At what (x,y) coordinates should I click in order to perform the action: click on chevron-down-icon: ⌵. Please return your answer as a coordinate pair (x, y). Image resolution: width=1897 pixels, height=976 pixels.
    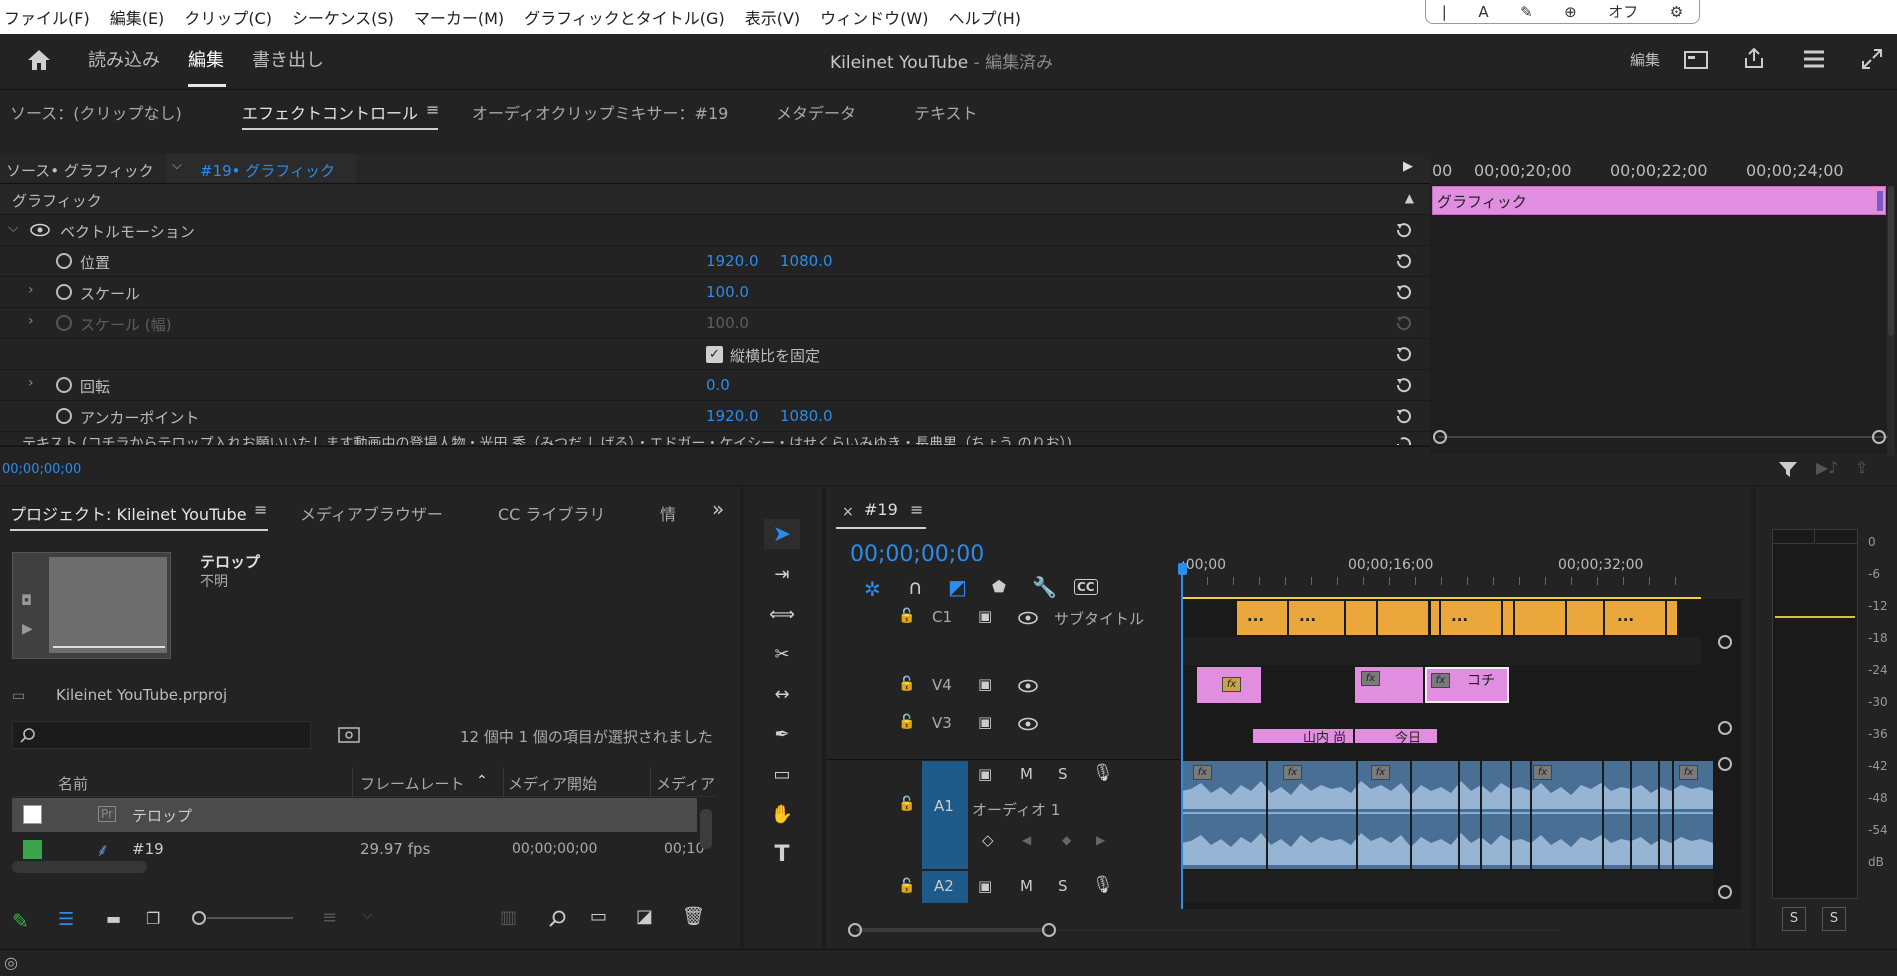
    Looking at the image, I should click on (13, 228).